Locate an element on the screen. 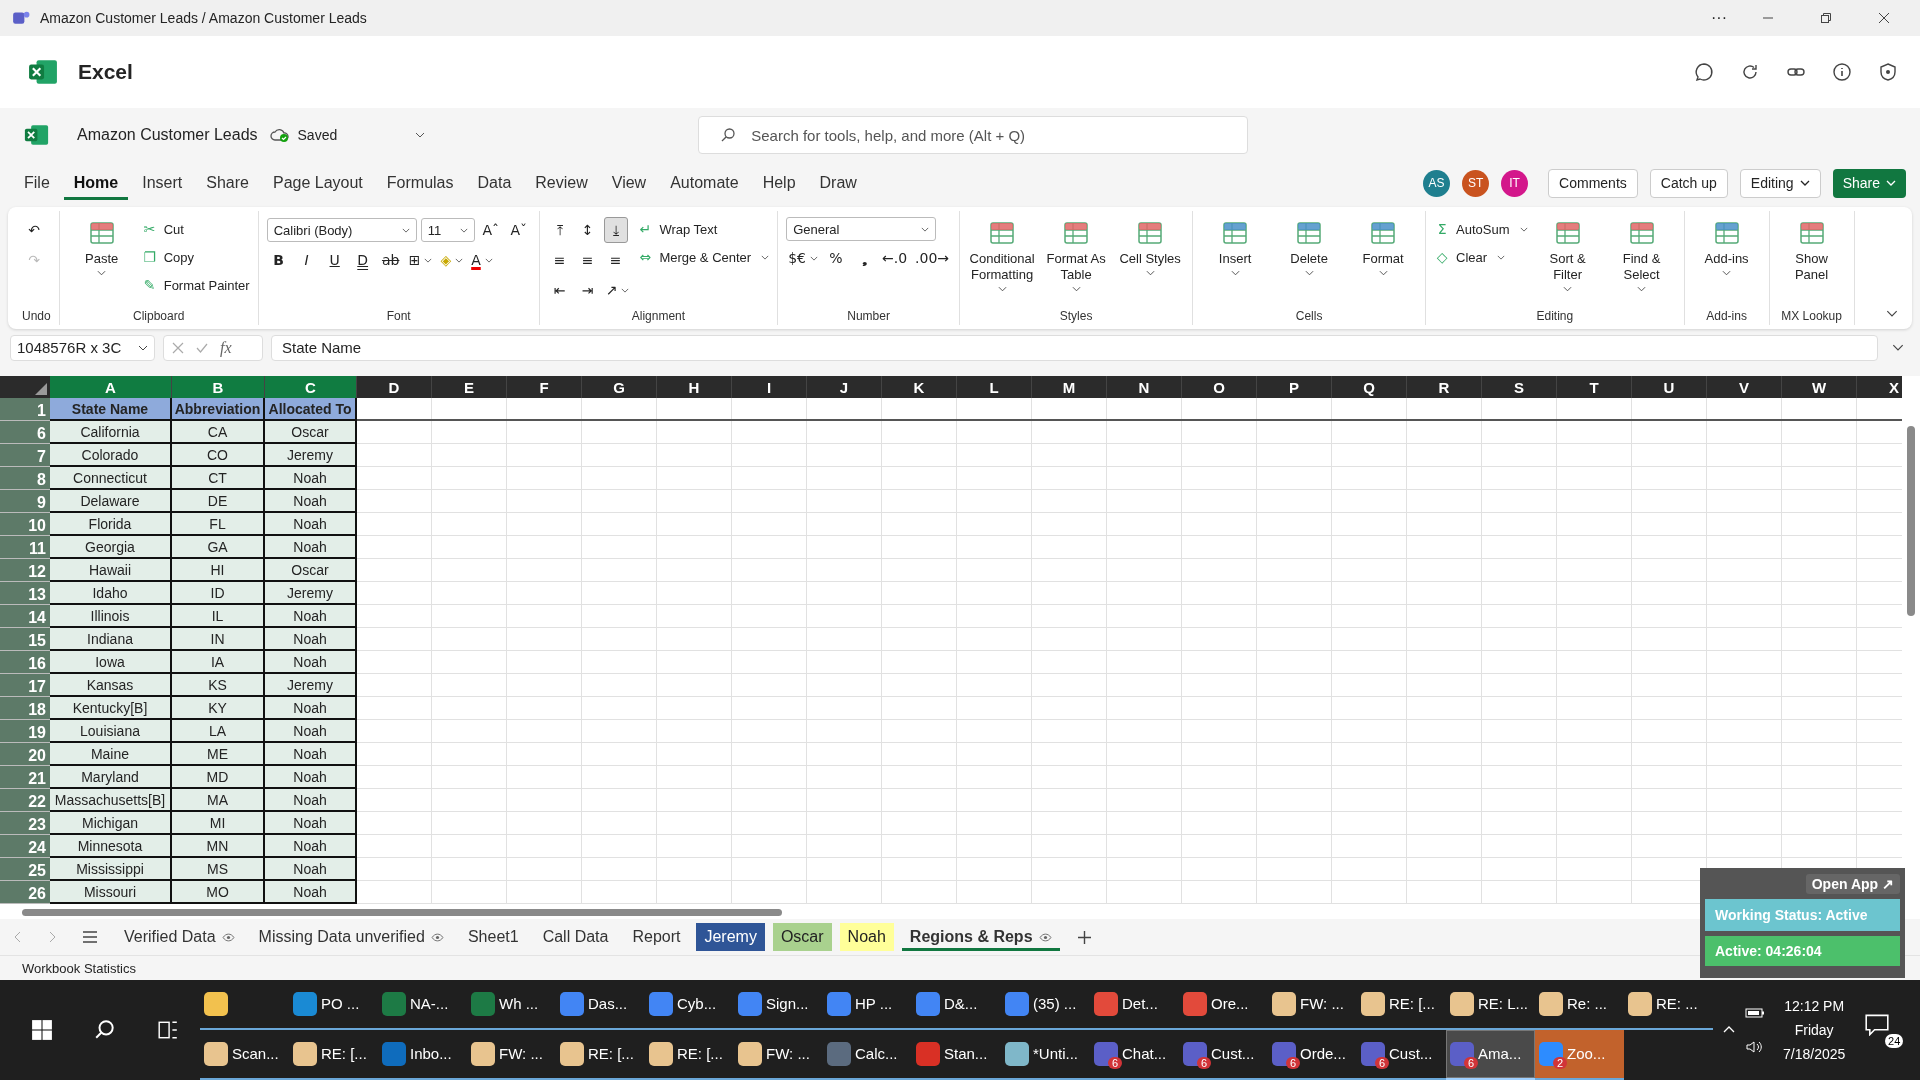 This screenshot has width=1920, height=1080. row-header: 1 is located at coordinates (25, 410).